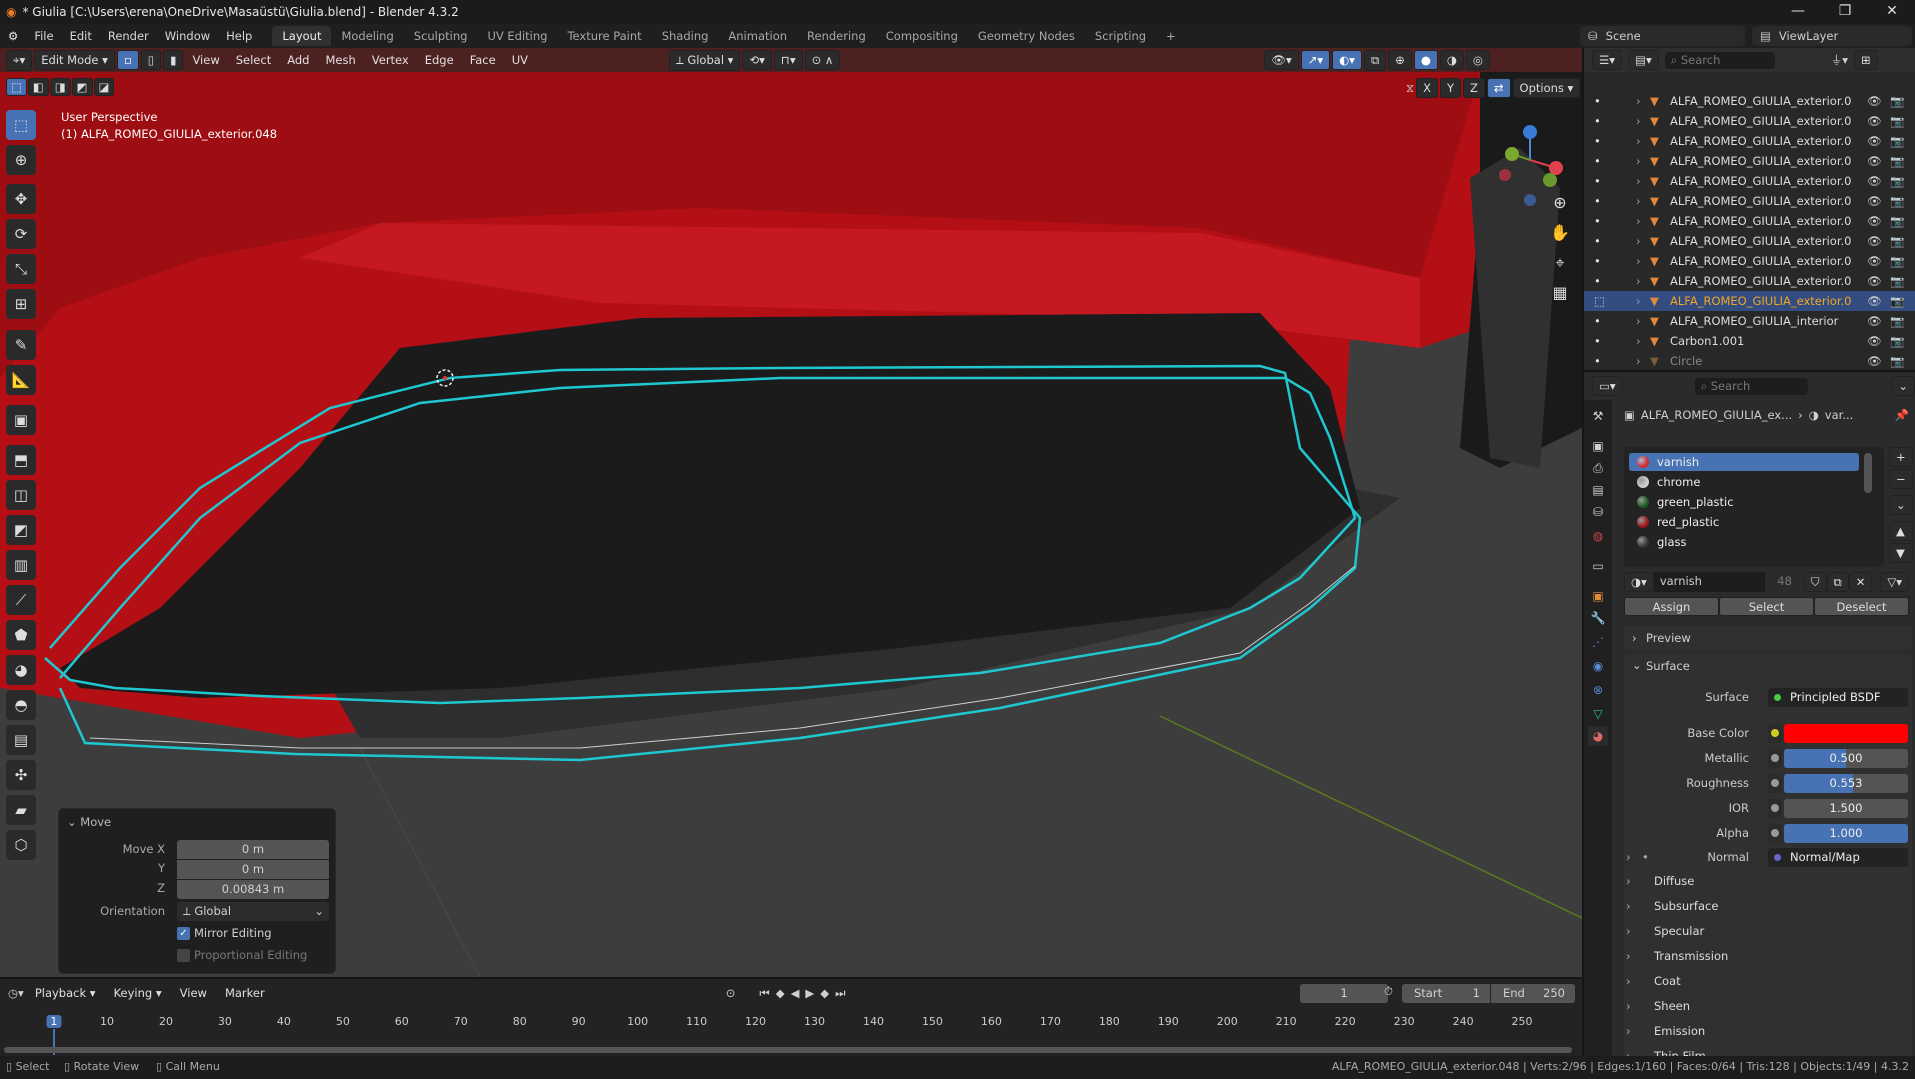 The image size is (1915, 1079). Describe the element at coordinates (1375, 60) in the screenshot. I see `xray-button: ⧉` at that location.